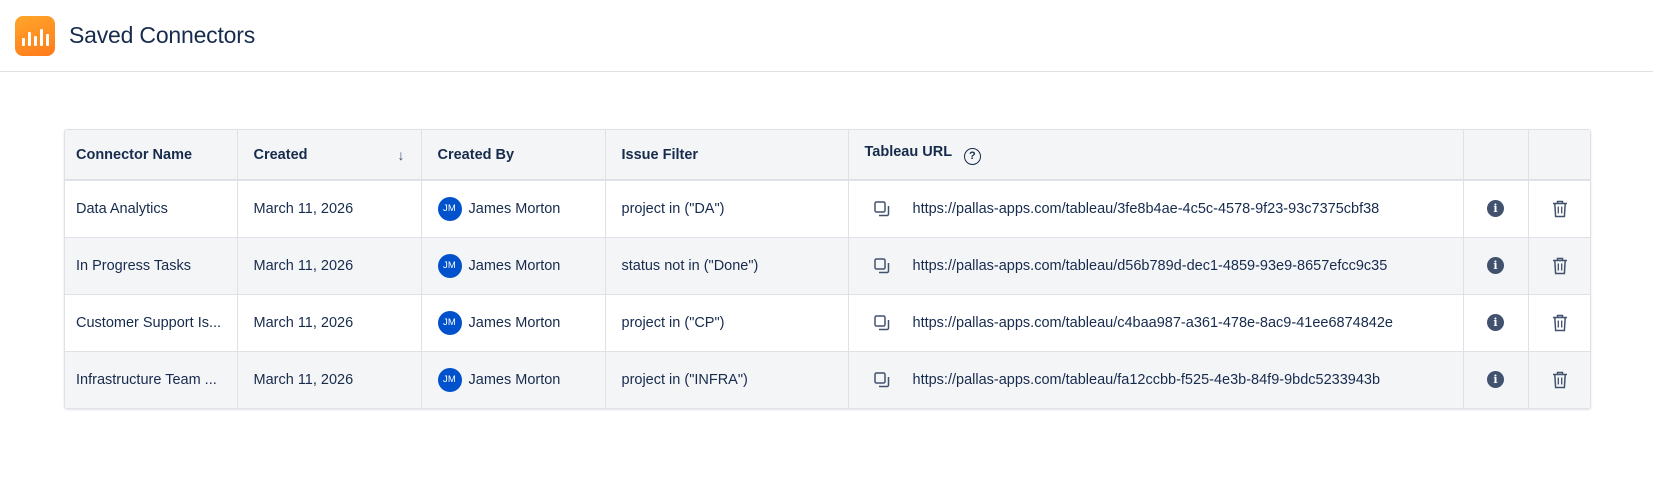  What do you see at coordinates (1156, 155) in the screenshot?
I see `column-header-tableau-url: Tableau URL ?` at bounding box center [1156, 155].